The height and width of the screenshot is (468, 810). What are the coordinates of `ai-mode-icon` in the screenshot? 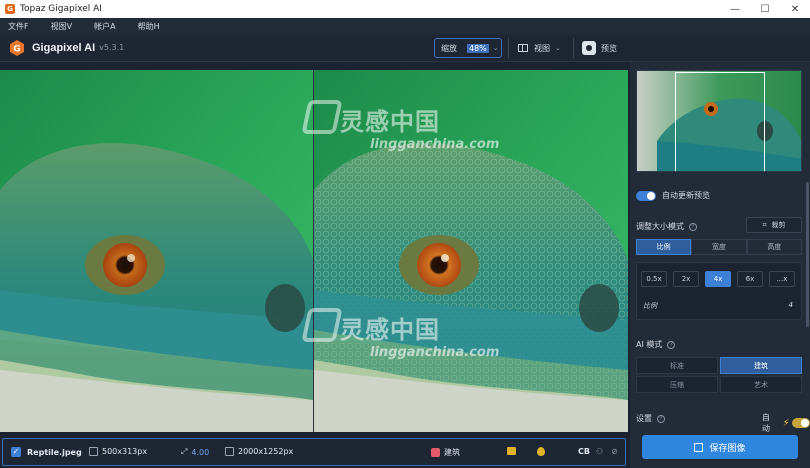 It's located at (435, 452).